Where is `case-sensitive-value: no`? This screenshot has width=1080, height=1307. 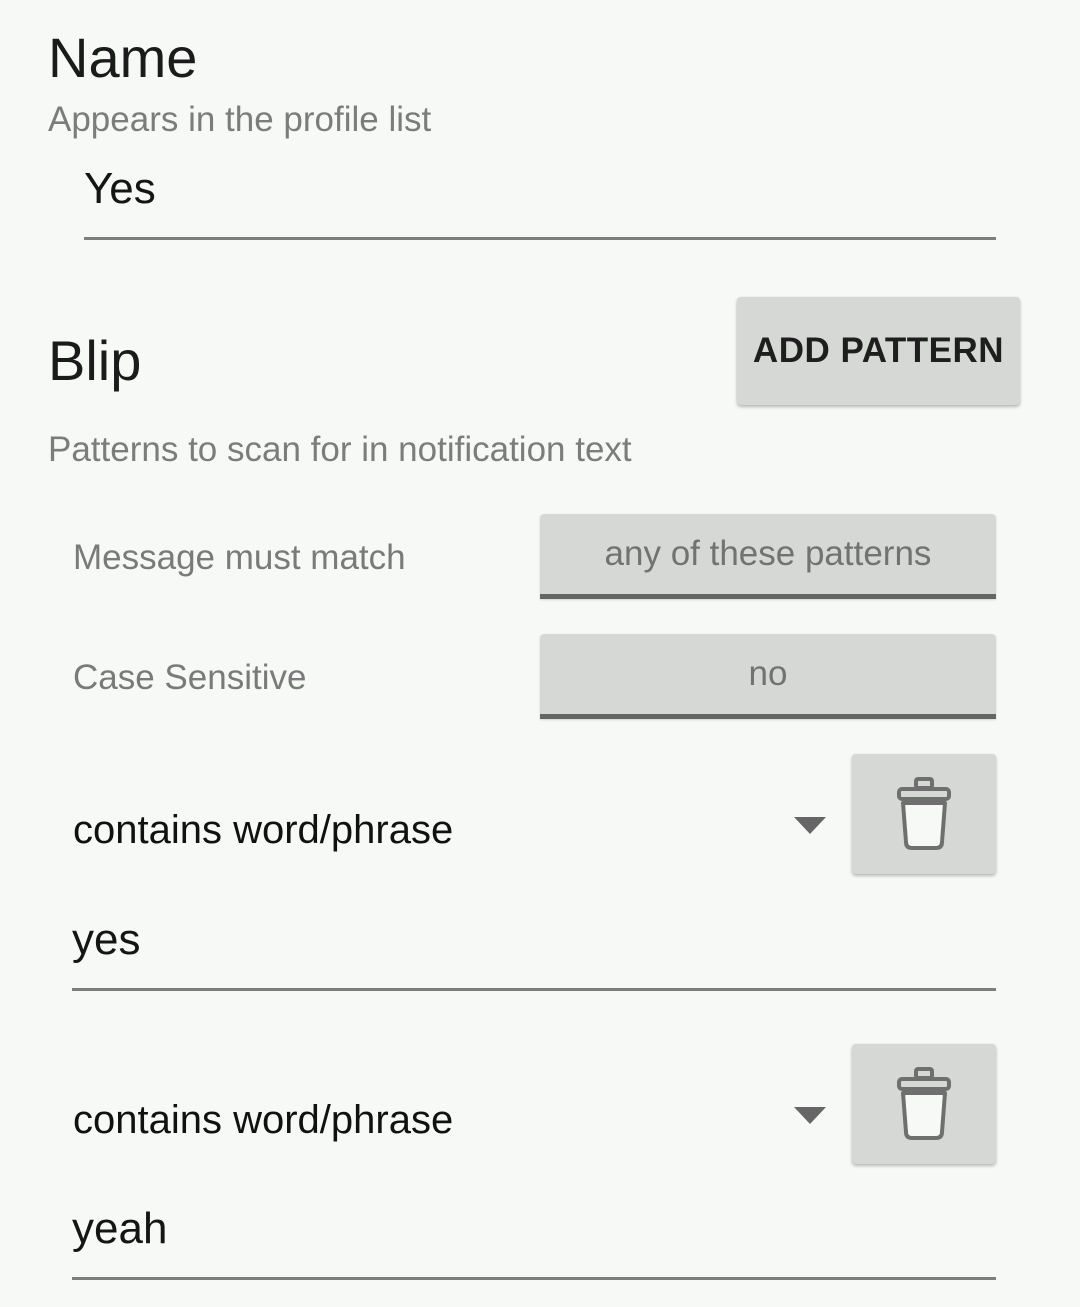
case-sensitive-value: no is located at coordinates (768, 673).